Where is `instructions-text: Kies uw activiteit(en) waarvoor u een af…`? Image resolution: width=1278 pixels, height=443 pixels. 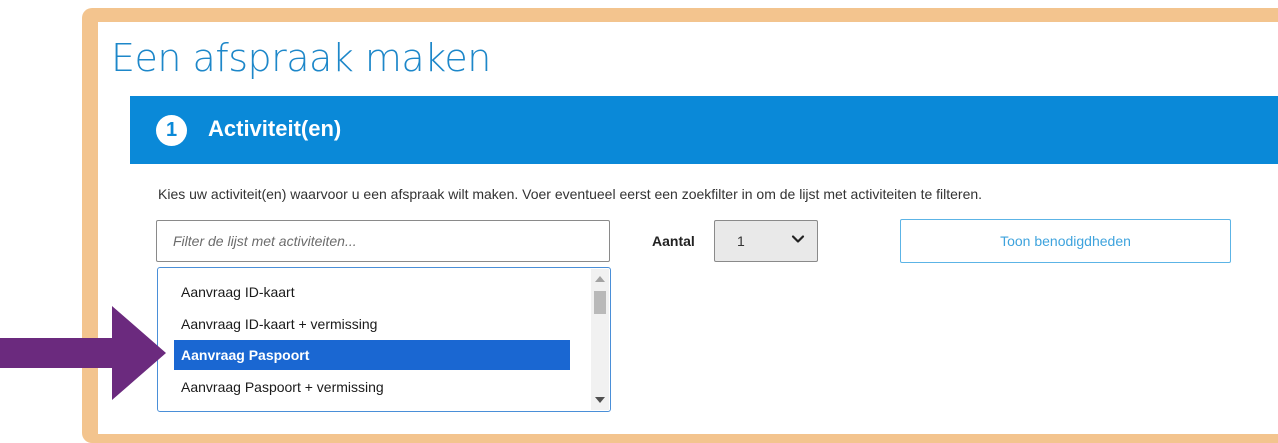
instructions-text: Kies uw activiteit(en) waarvoor u een af… is located at coordinates (570, 194).